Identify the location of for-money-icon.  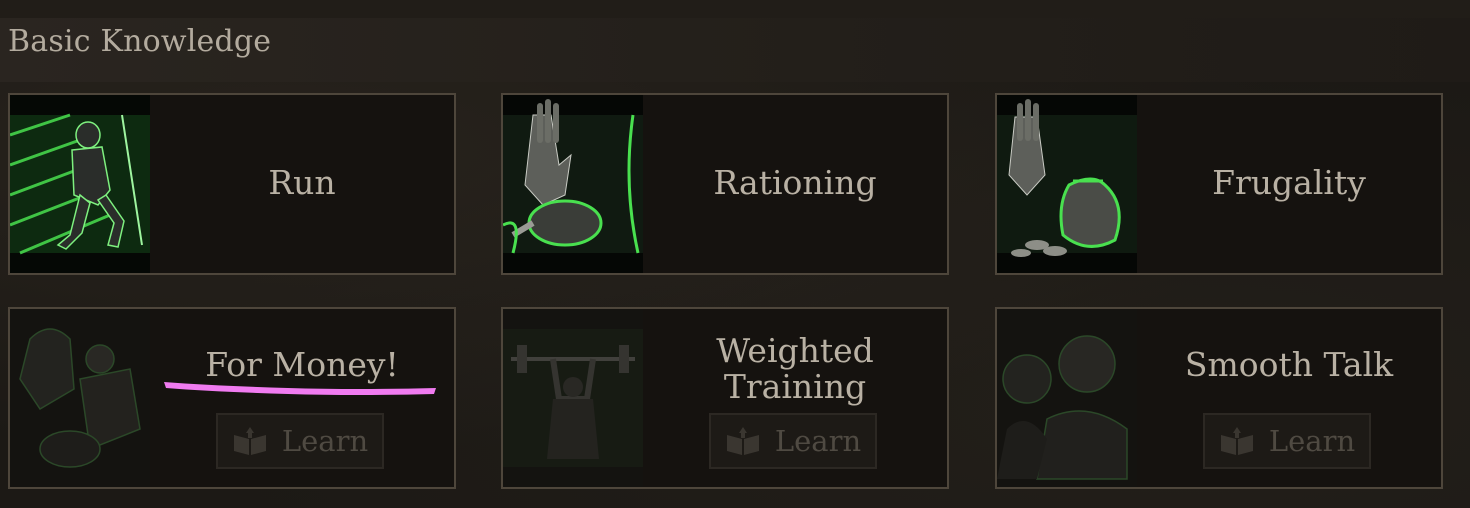
(80, 398).